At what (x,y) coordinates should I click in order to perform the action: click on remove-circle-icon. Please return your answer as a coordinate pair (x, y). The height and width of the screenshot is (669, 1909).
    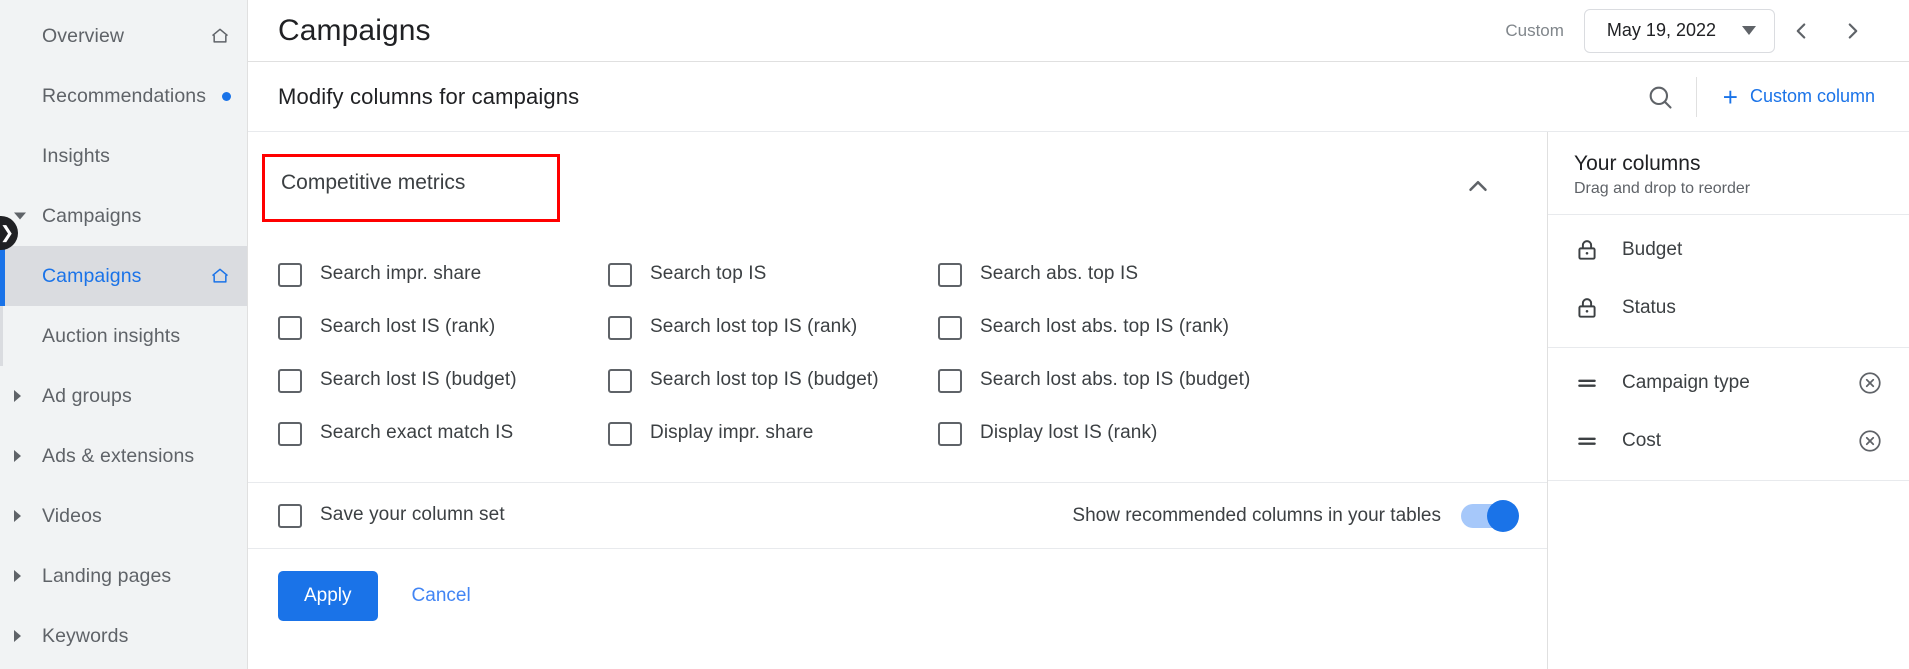
    Looking at the image, I should click on (1870, 441).